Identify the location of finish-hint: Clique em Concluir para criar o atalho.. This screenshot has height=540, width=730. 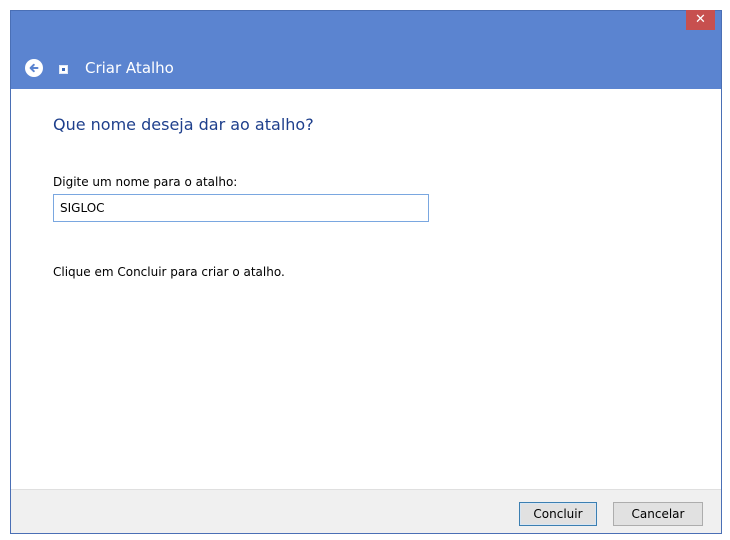
(169, 272).